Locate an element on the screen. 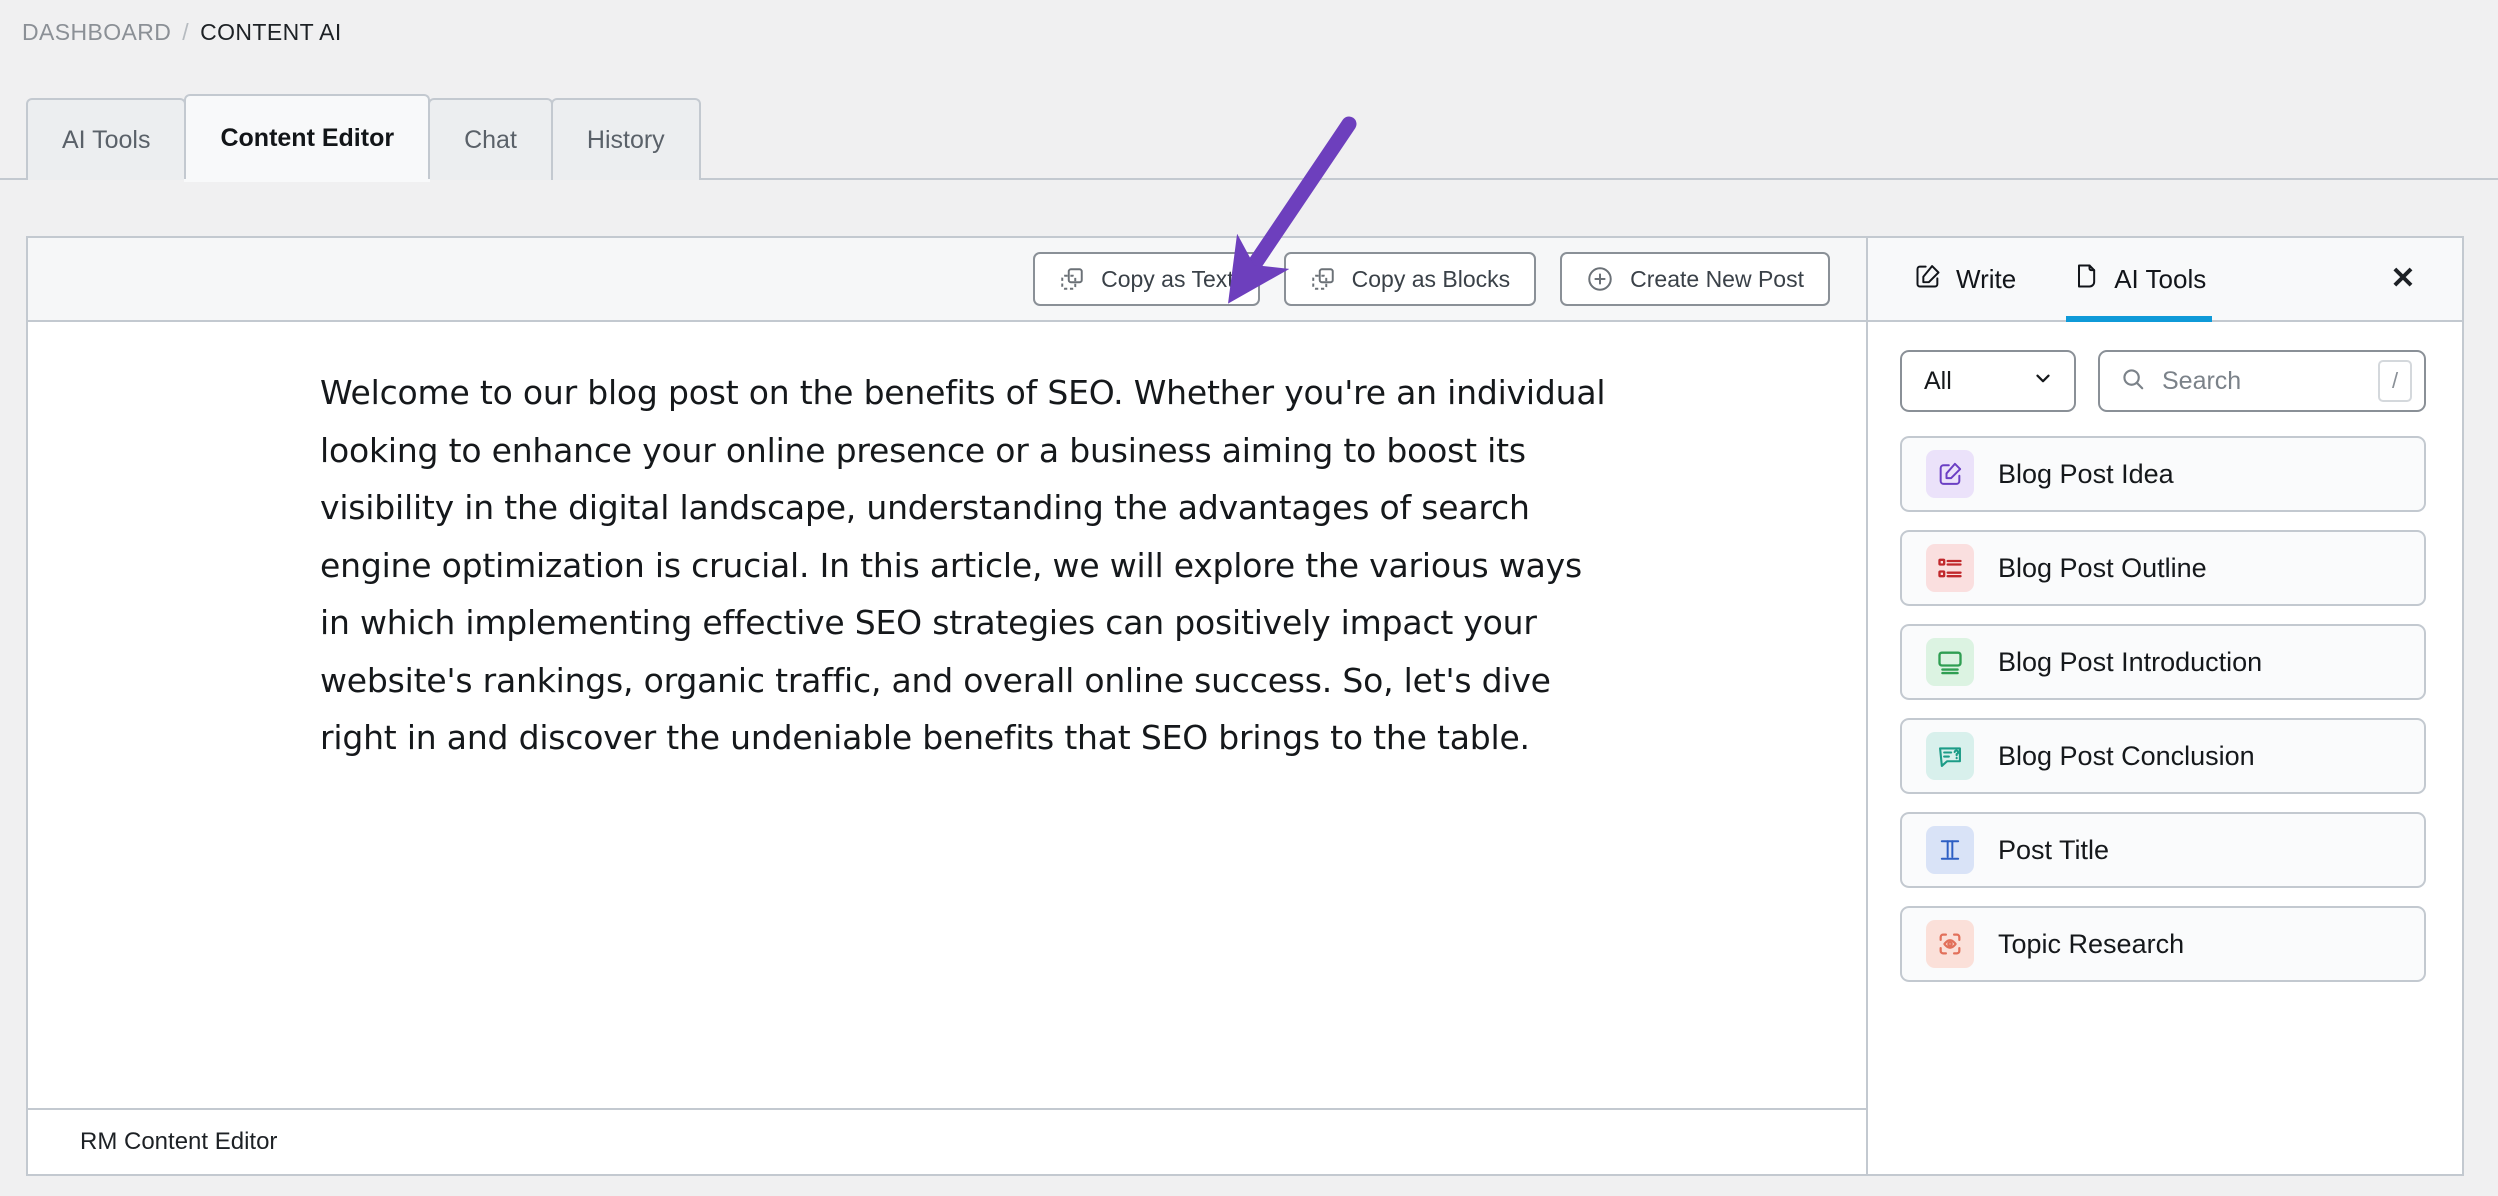  sidebar-filter-row: All Search / is located at coordinates (2165, 376).